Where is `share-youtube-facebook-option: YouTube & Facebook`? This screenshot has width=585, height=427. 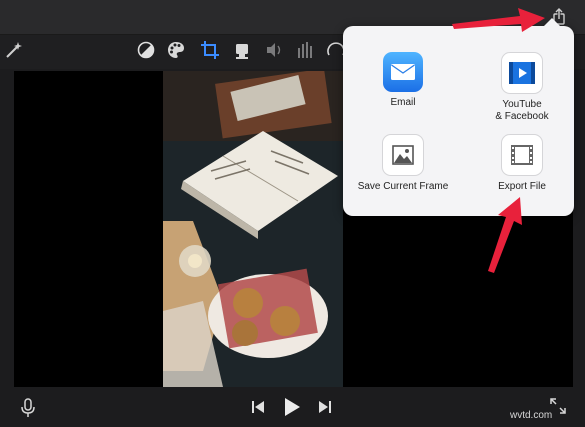
share-youtube-facebook-option: YouTube & Facebook is located at coordinates (522, 87).